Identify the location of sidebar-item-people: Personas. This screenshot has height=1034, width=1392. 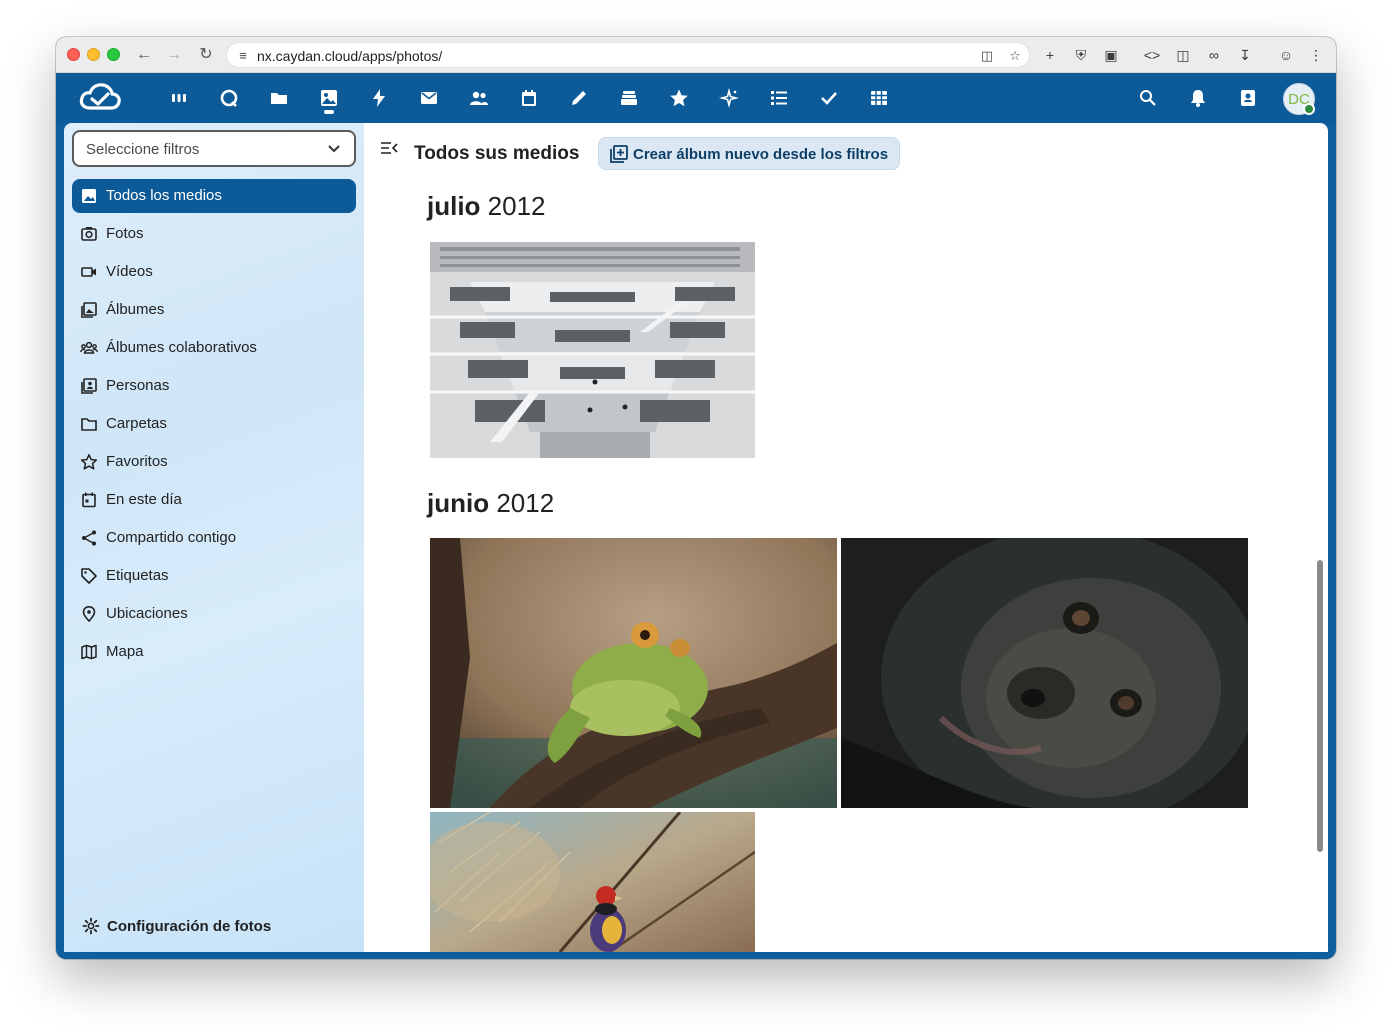
(214, 386).